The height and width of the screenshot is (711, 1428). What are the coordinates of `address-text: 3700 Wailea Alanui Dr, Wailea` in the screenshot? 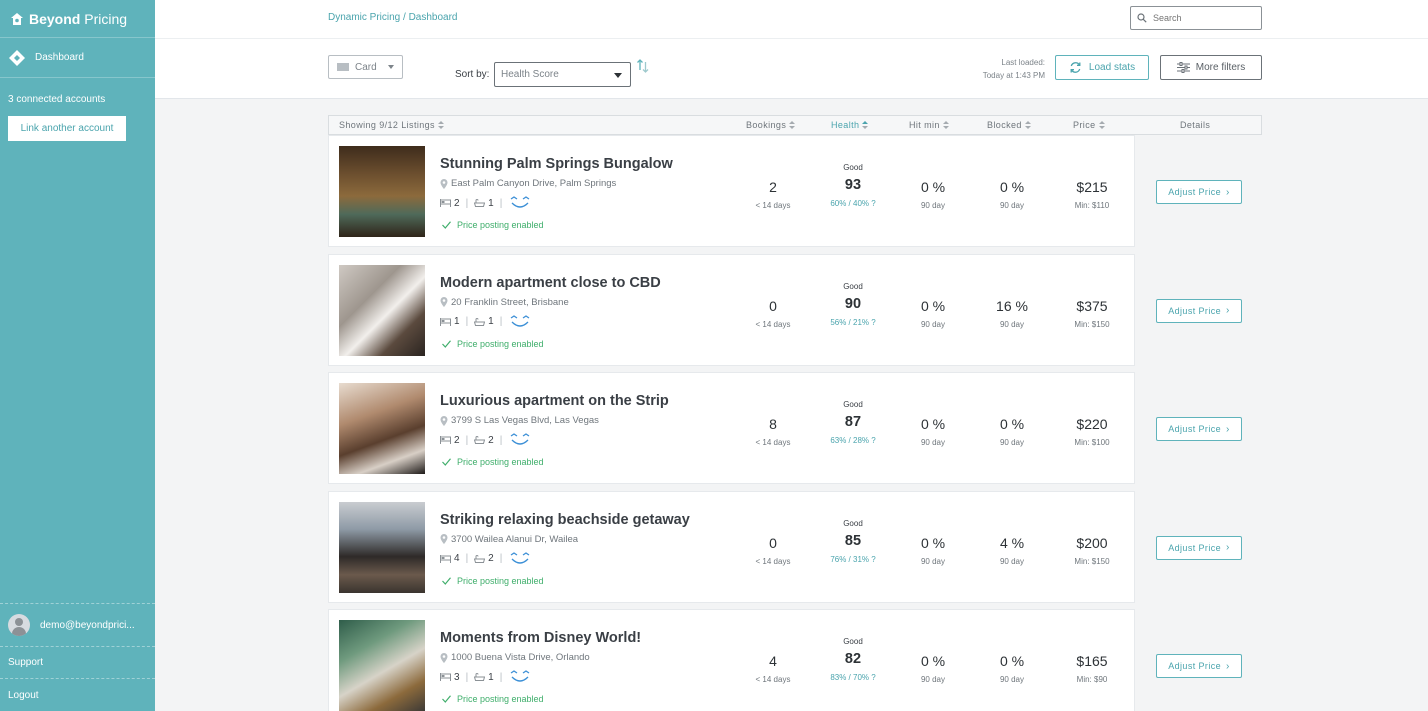 It's located at (515, 539).